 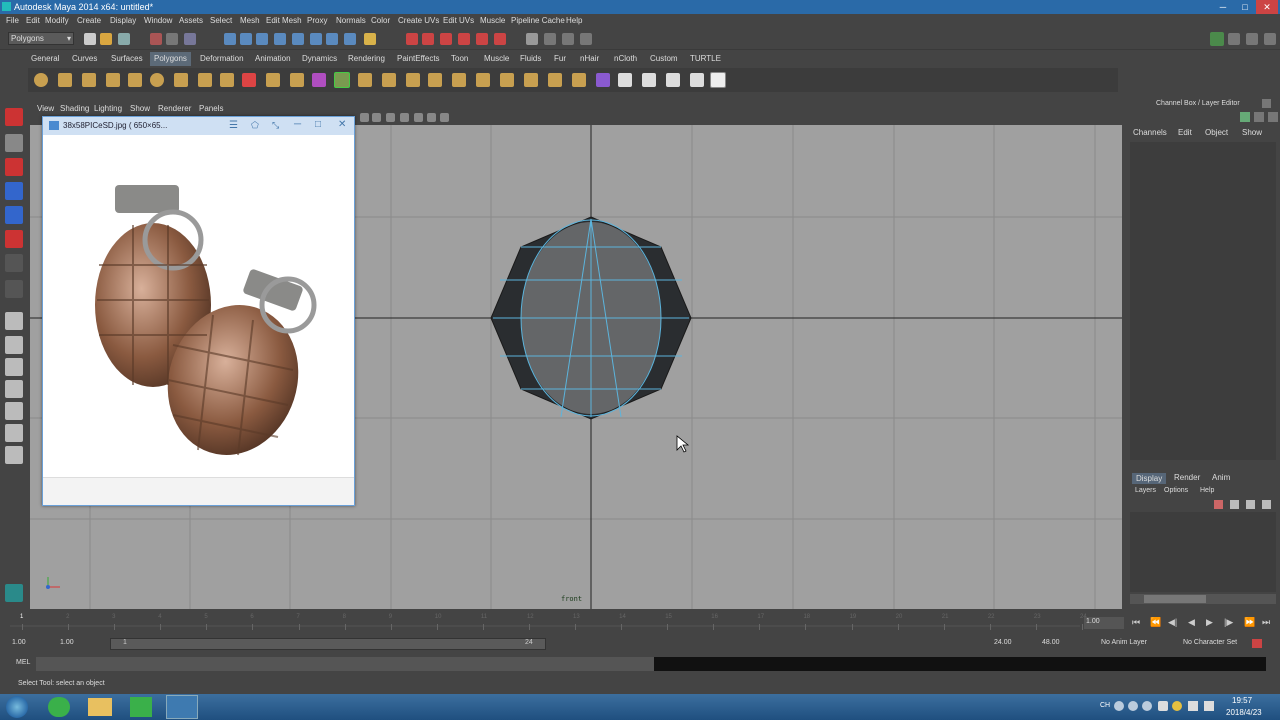 I want to click on panel-menu-renderer: Renderer, so click(x=174, y=108).